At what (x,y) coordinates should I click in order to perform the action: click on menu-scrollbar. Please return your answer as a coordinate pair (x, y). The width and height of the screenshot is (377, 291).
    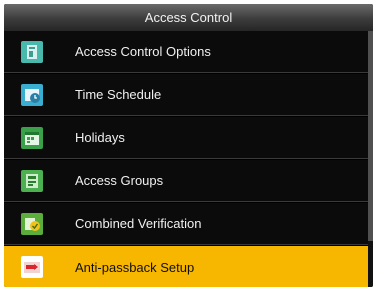
    Looking at the image, I should click on (370, 159).